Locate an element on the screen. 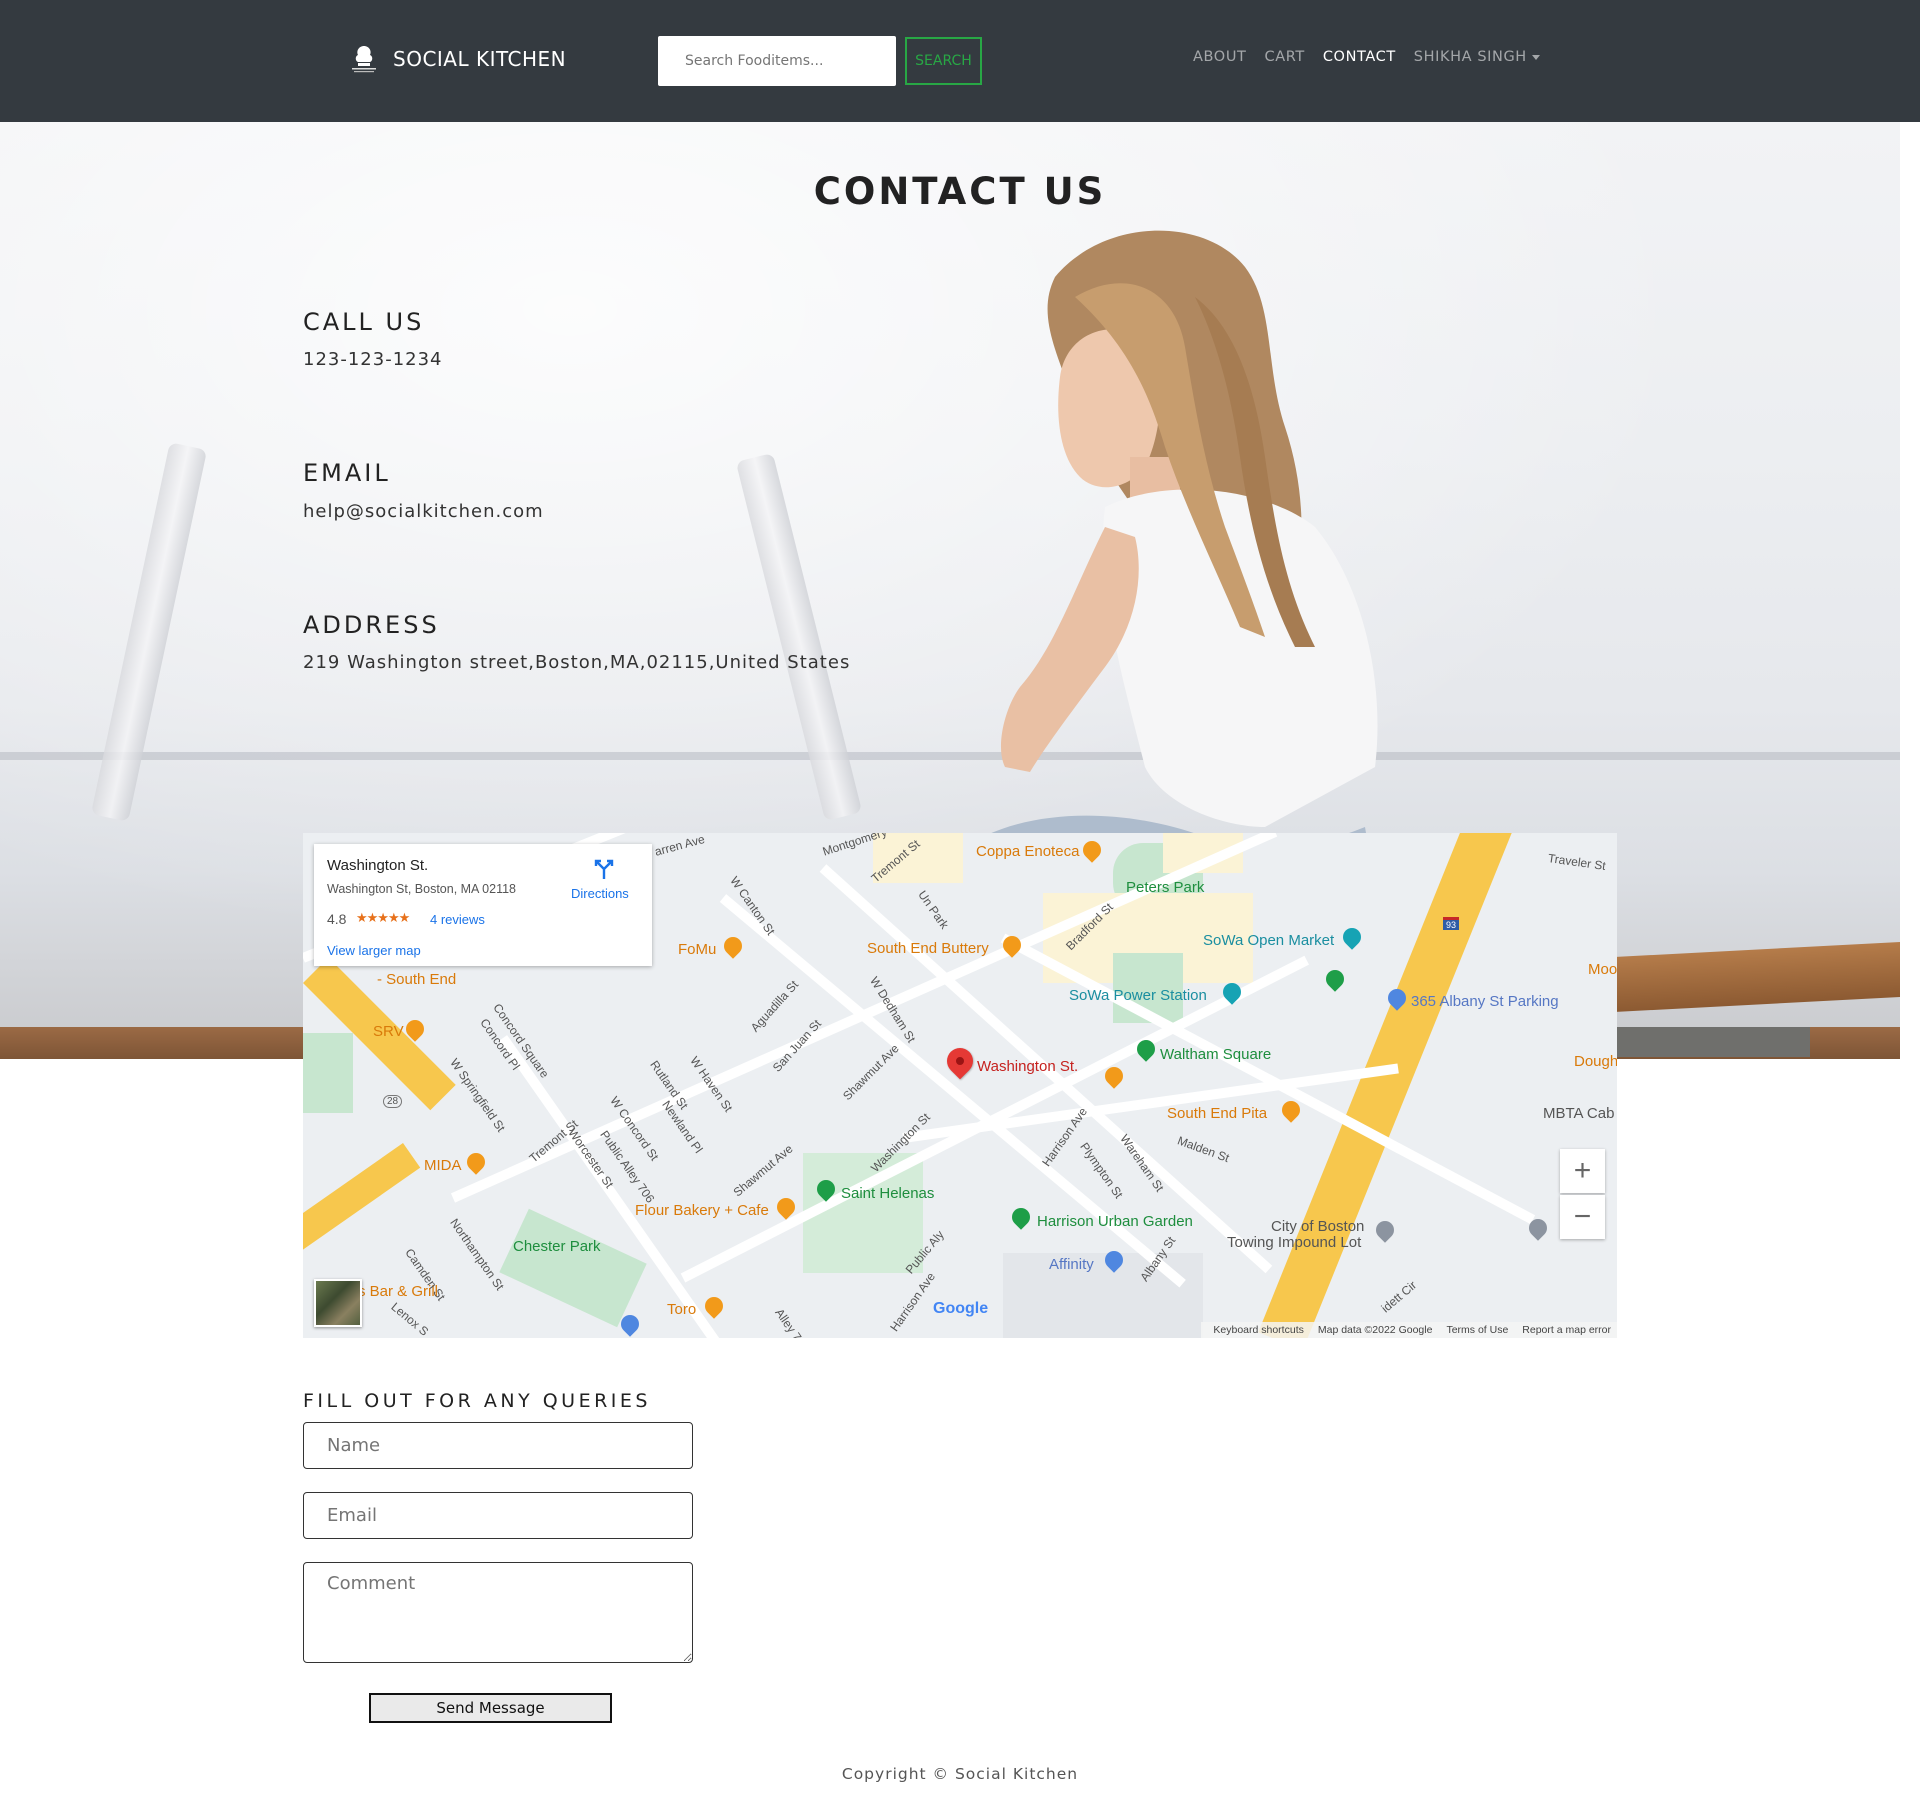 This screenshot has width=1920, height=1805. zoom-in-button: + is located at coordinates (1582, 1171).